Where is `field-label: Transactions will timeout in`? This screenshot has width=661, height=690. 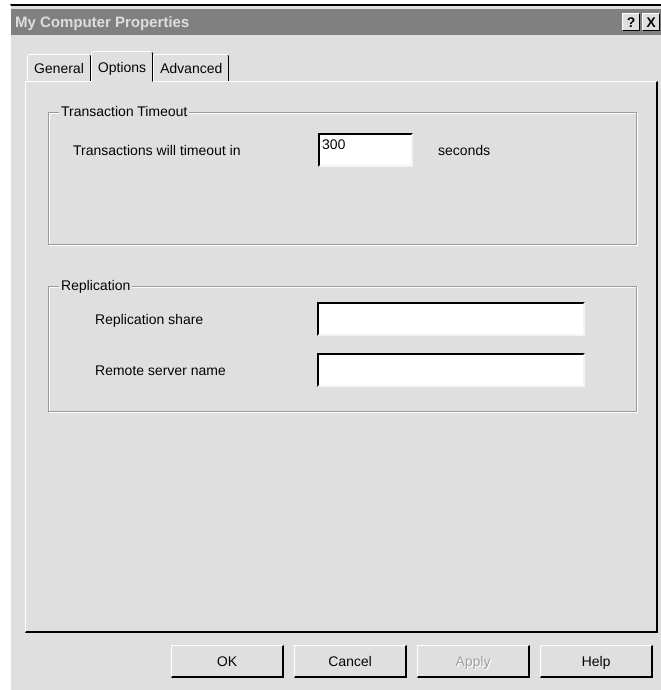
field-label: Transactions will timeout in is located at coordinates (157, 150).